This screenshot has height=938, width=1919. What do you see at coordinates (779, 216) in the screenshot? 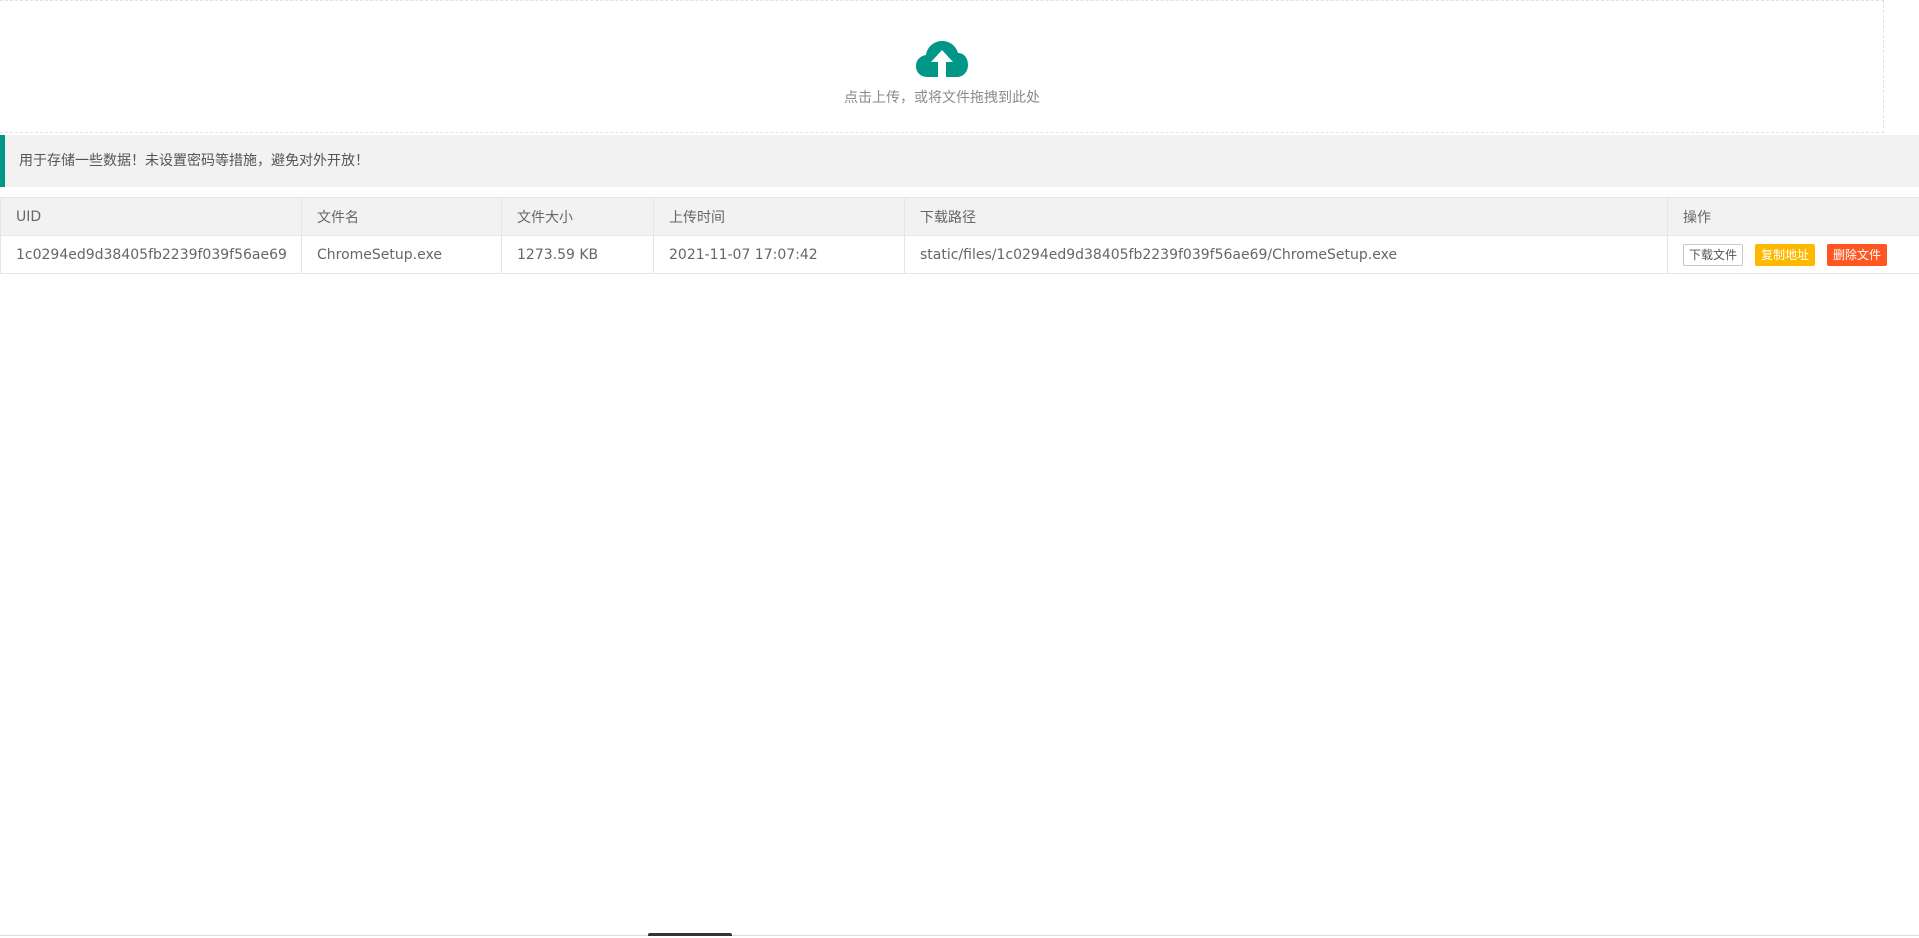
I see `column-header-upload-time: 上传时间` at bounding box center [779, 216].